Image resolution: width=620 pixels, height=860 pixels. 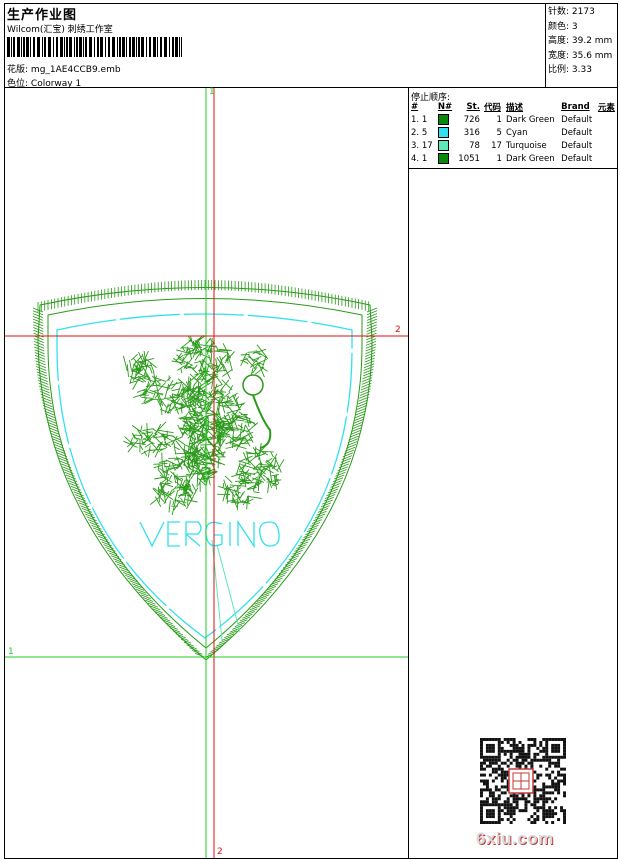 What do you see at coordinates (212, 92) in the screenshot?
I see `axis-label-top: 1` at bounding box center [212, 92].